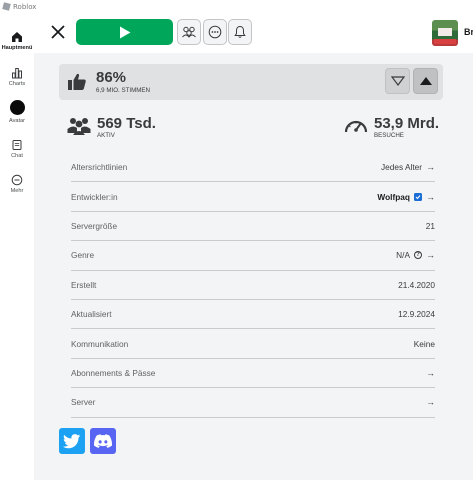 The image size is (473, 480). I want to click on nav-item-charts: Charts, so click(17, 77).